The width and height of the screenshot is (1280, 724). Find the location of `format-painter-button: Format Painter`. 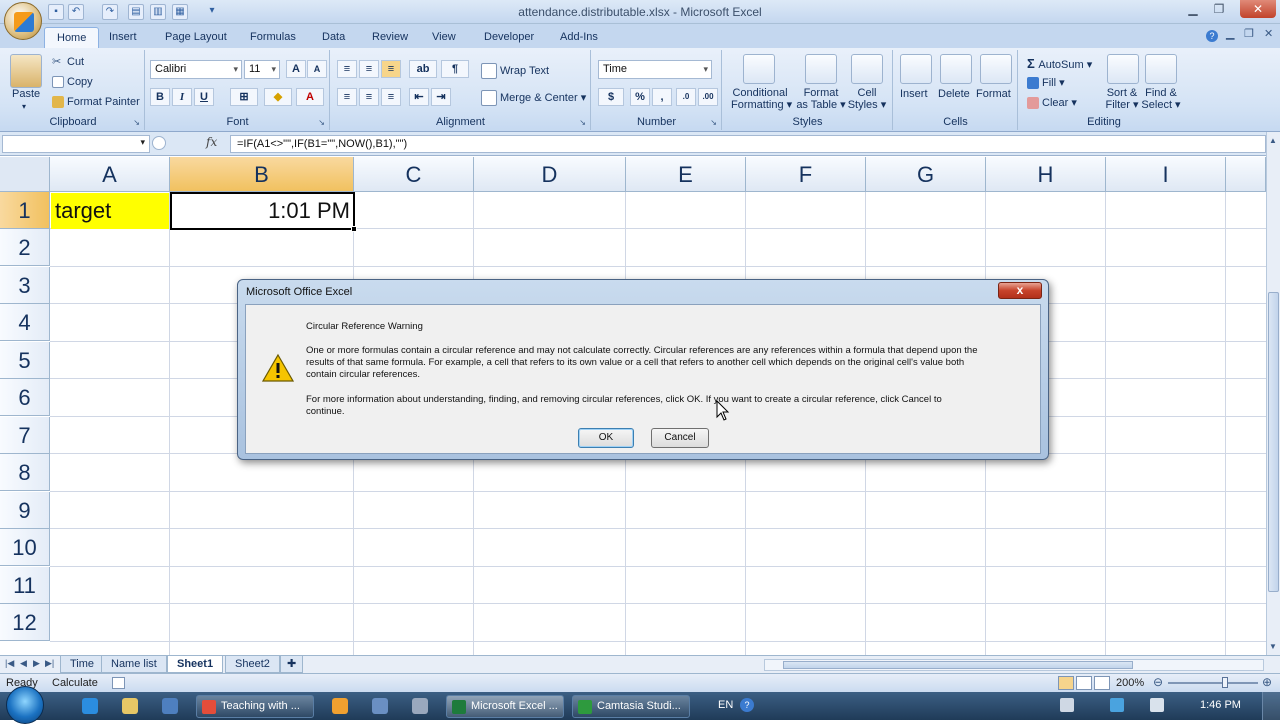

format-painter-button: Format Painter is located at coordinates (96, 102).